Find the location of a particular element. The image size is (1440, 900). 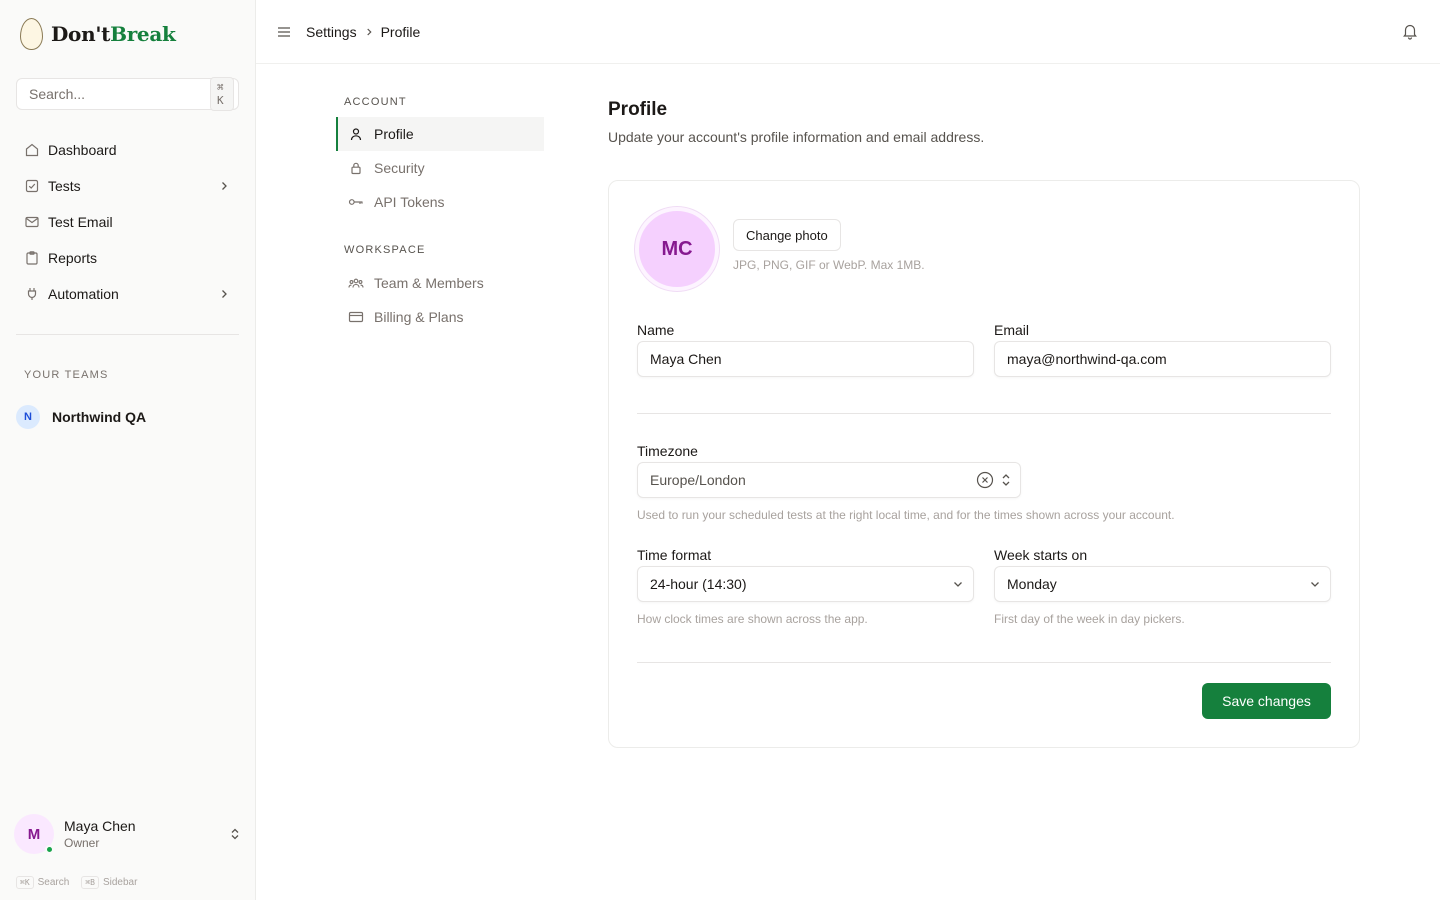

settings-item-profile: Profile is located at coordinates (440, 134).